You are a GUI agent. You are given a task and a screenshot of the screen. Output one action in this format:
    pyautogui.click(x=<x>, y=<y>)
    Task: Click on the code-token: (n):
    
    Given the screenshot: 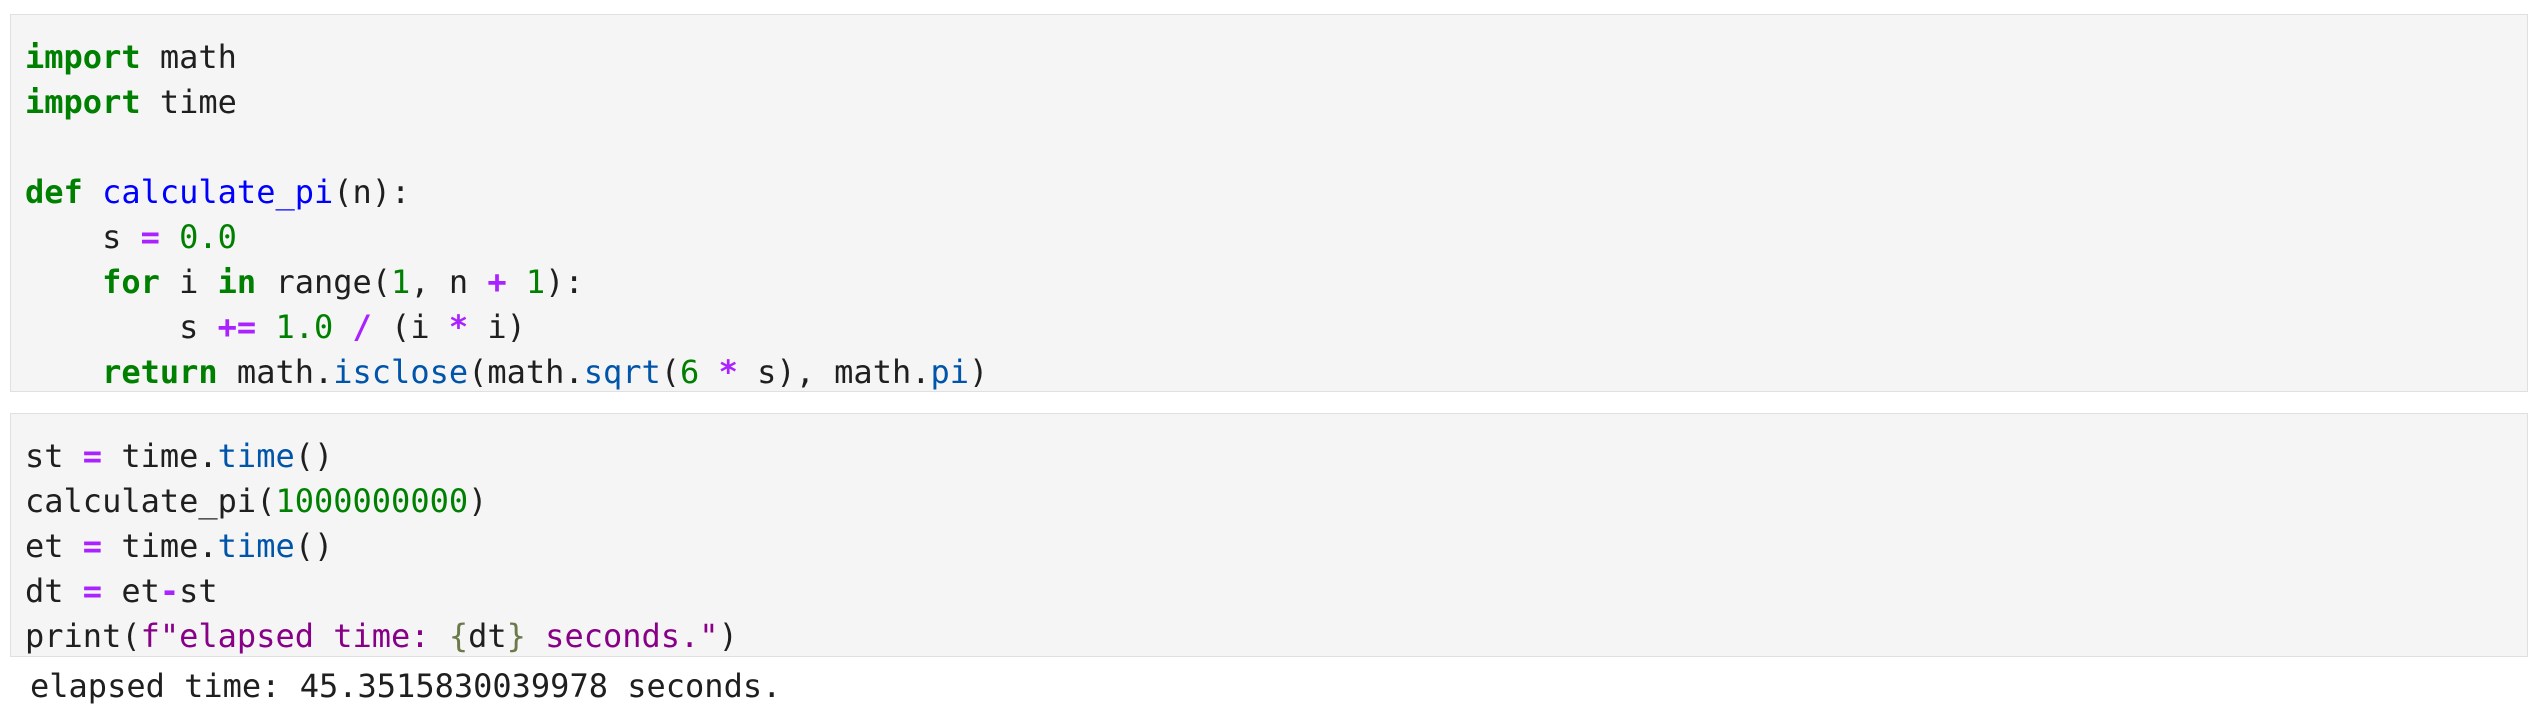 What is the action you would take?
    pyautogui.click(x=372, y=192)
    